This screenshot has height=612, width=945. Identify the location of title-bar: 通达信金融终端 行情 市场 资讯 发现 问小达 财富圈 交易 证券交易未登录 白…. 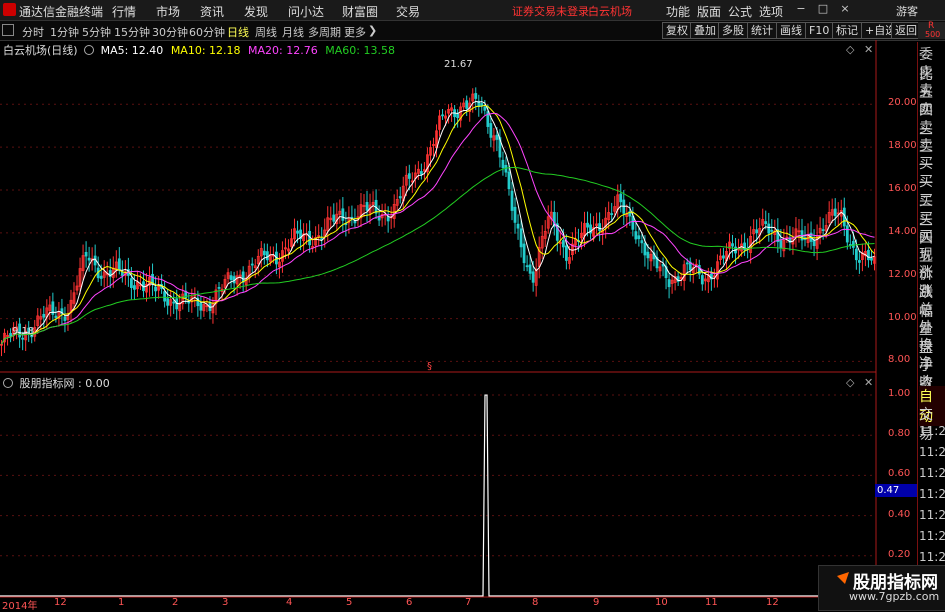
(472, 10).